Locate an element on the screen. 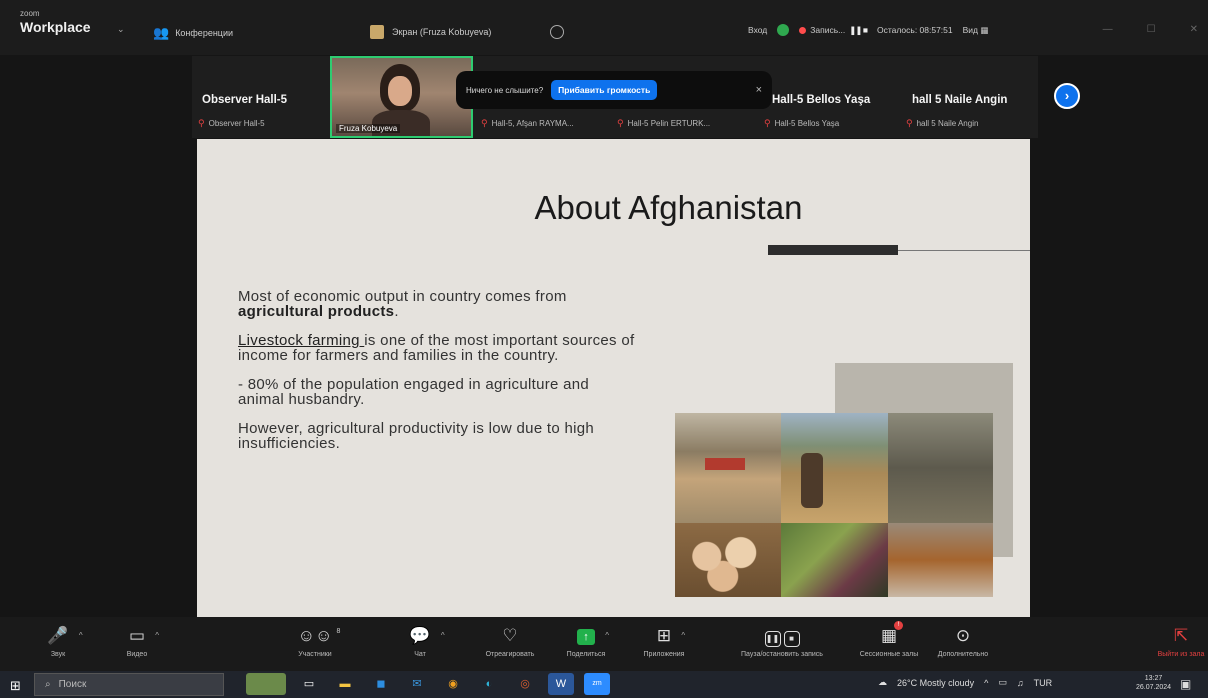  photo-harvest is located at coordinates (834, 468).